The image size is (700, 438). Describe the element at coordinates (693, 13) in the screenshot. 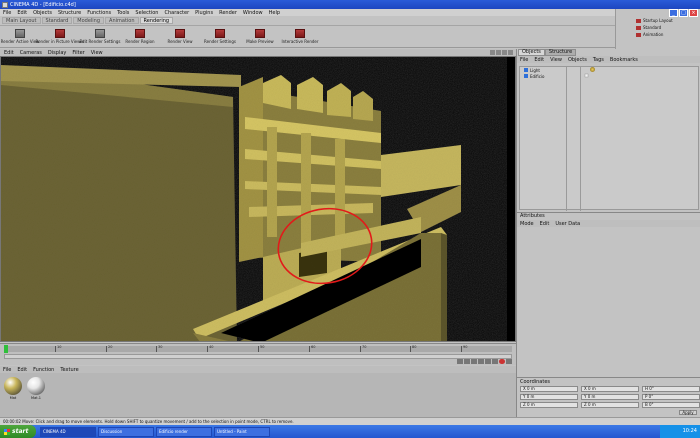

I see `close-icon: ×` at that location.